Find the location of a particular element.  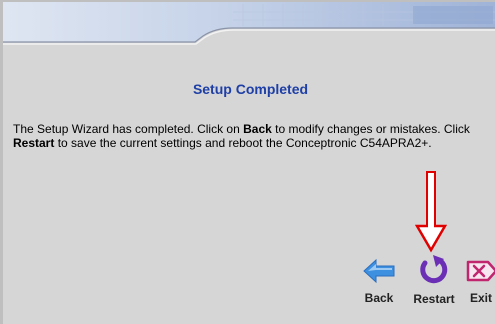

page-title: Setup Completed is located at coordinates (250, 89).